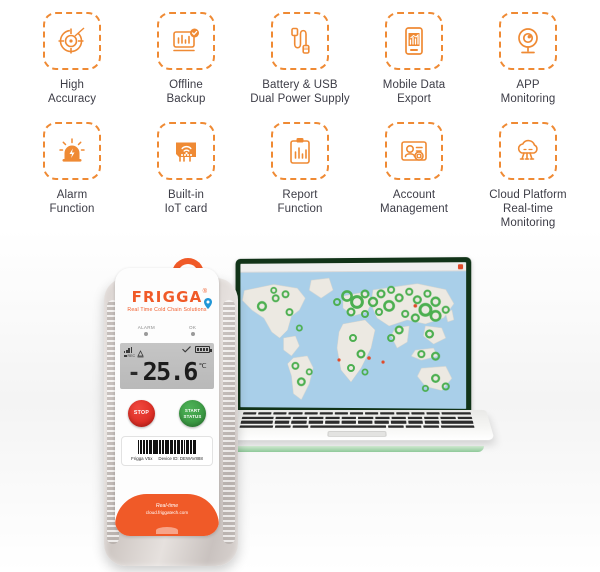  What do you see at coordinates (186, 92) in the screenshot?
I see `feature-label: Offline Backup` at bounding box center [186, 92].